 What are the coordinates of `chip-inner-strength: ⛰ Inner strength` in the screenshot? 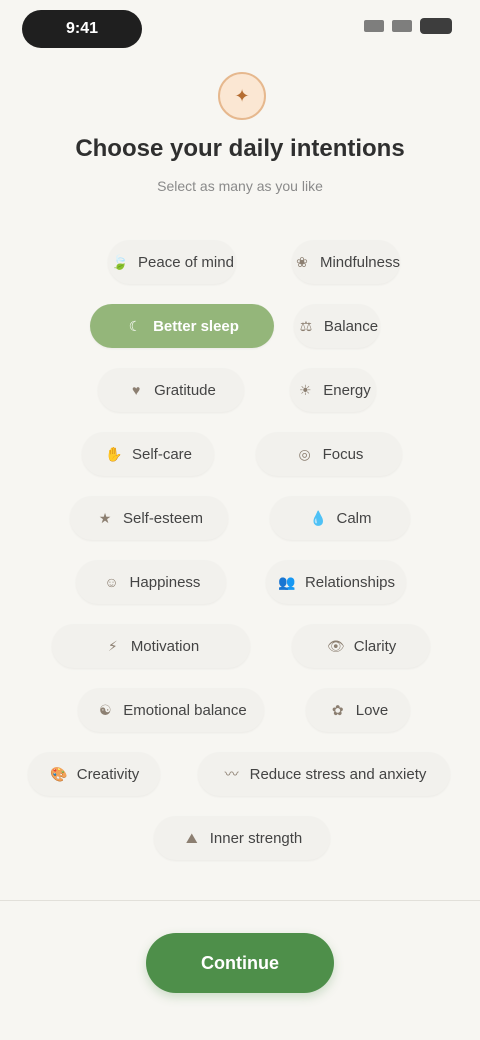 It's located at (242, 838).